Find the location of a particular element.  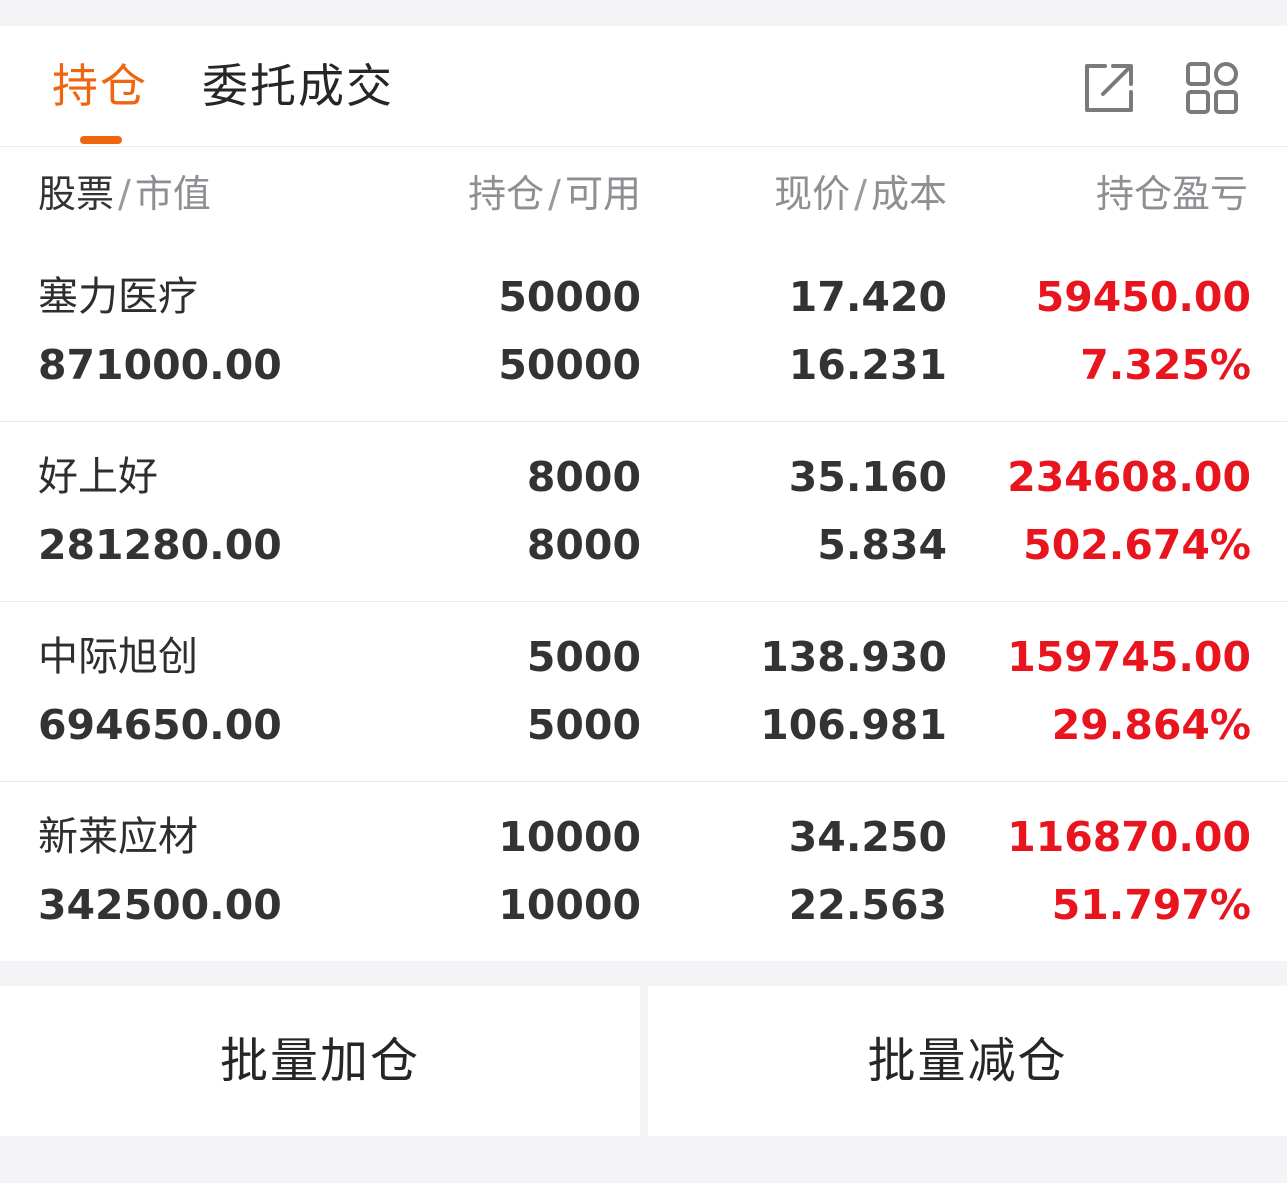

header-stock-market-value: 股票 / 市值 is located at coordinates (124, 194).